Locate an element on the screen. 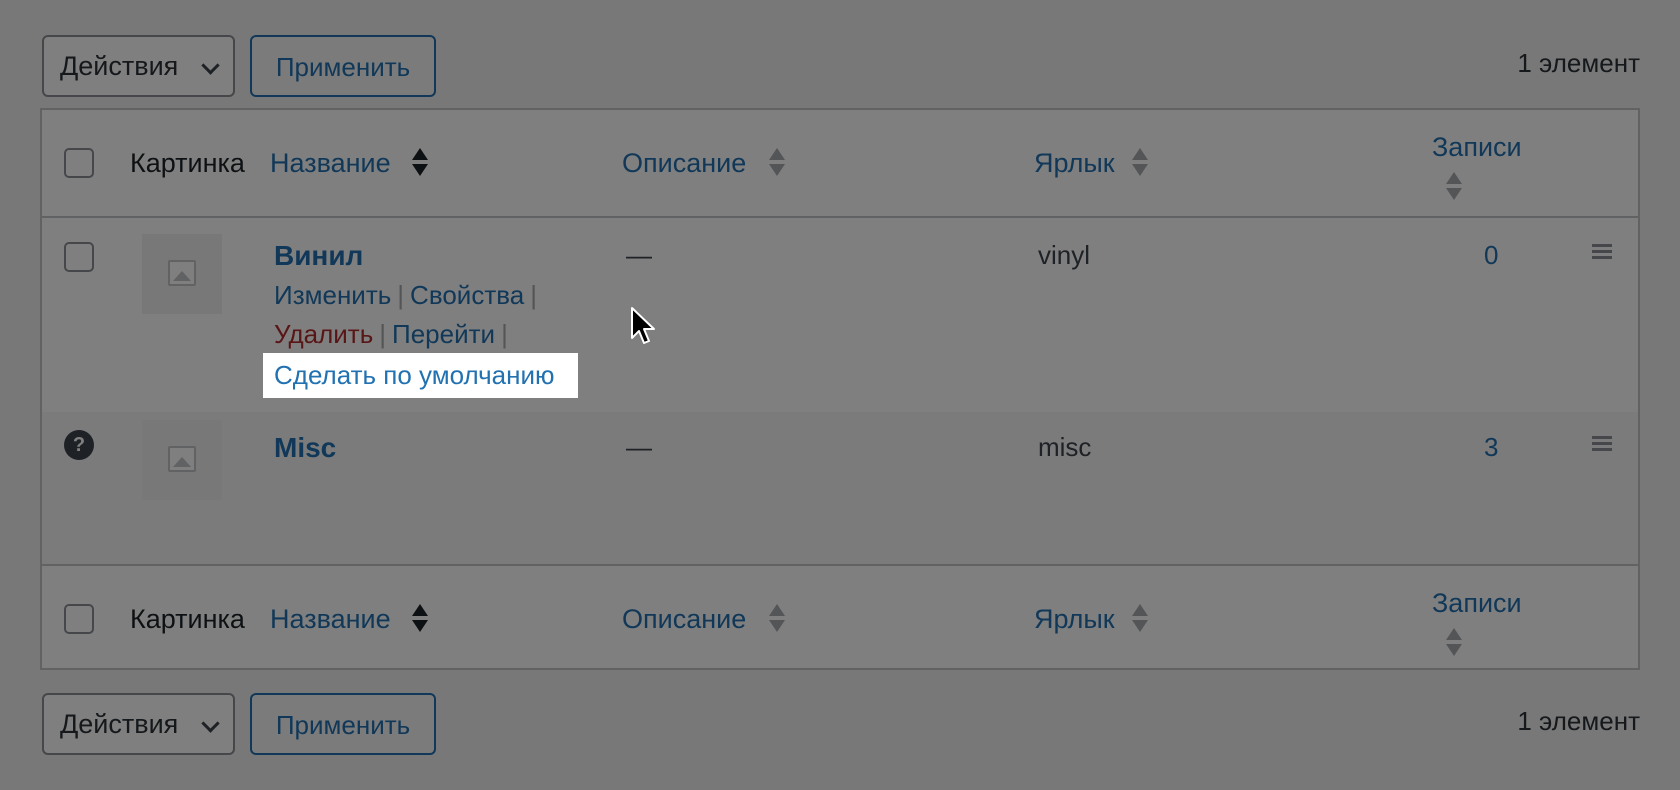 The image size is (1680, 790). mouse-cursor-icon is located at coordinates (643, 325).